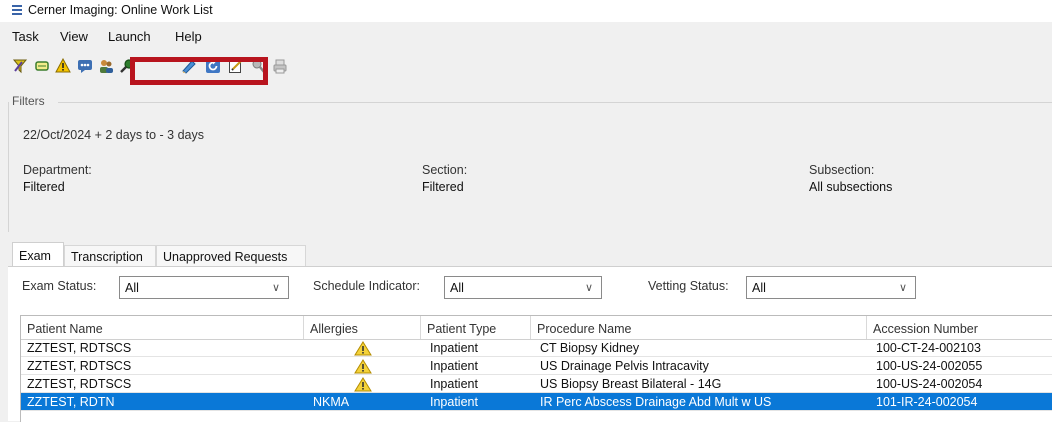 Image resolution: width=1052 pixels, height=422 pixels. Describe the element at coordinates (929, 384) in the screenshot. I see `cell-accession-number: 100-US-24-002054` at that location.